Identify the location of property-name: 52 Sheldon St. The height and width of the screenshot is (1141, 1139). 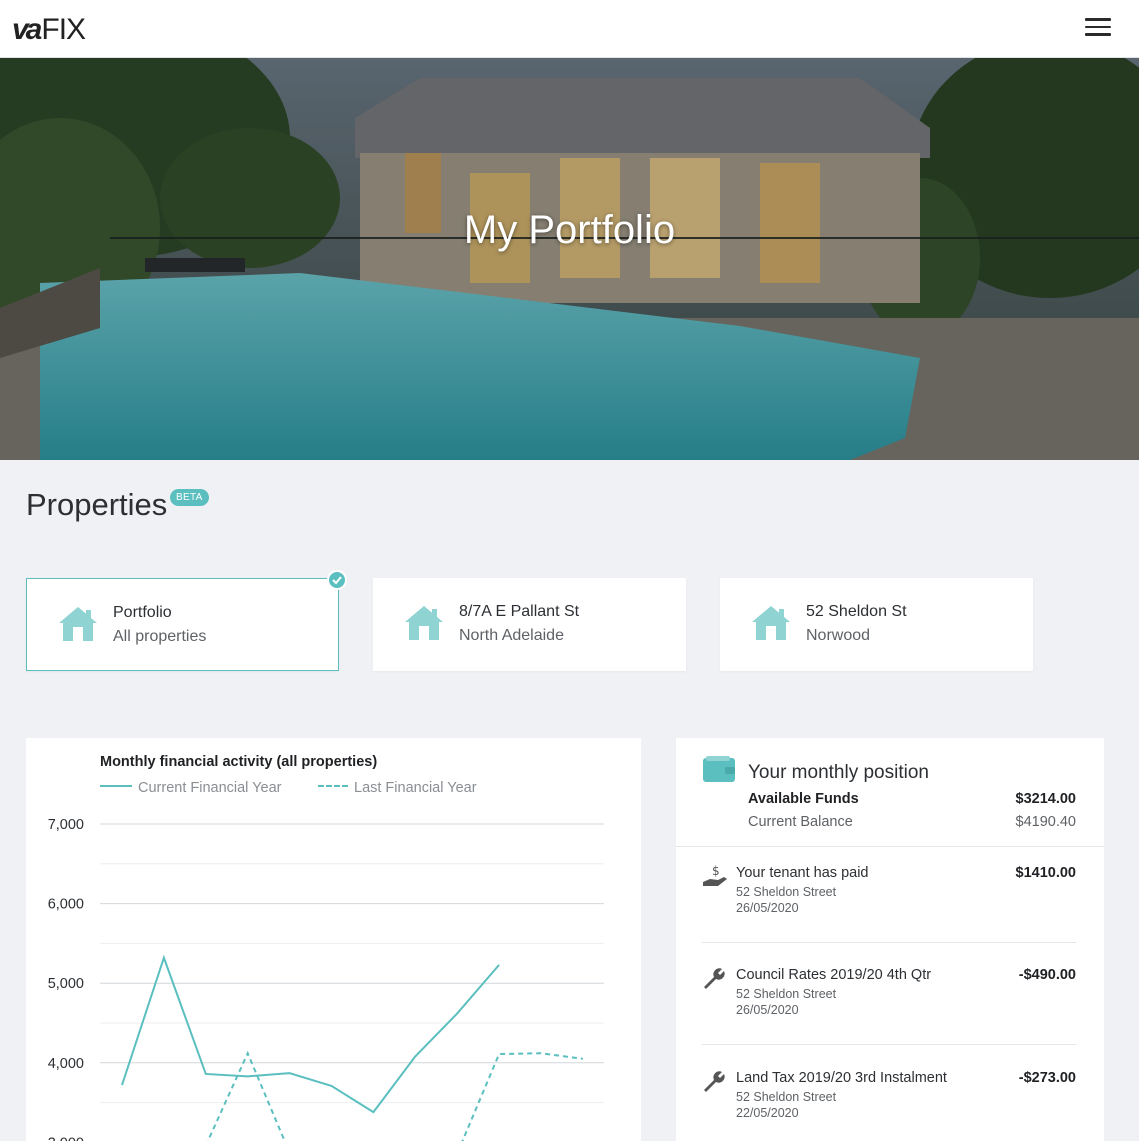
(856, 611).